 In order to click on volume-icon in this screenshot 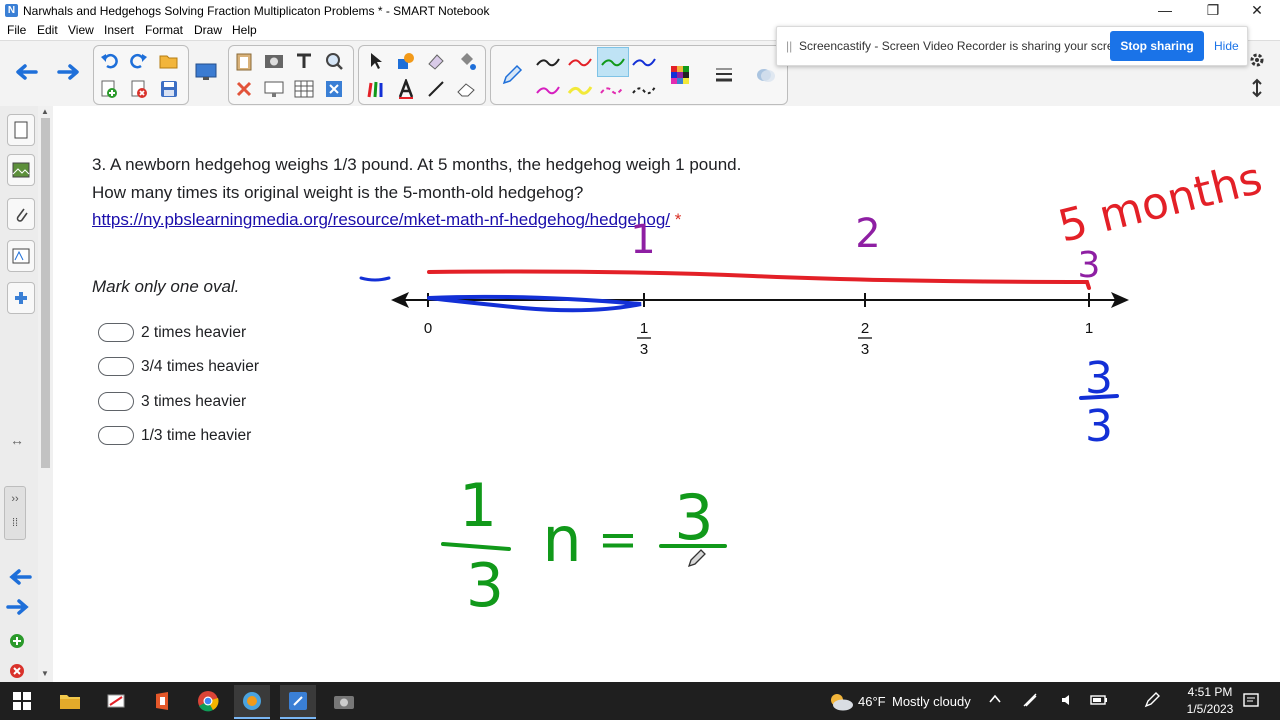, I will do `click(1068, 702)`.